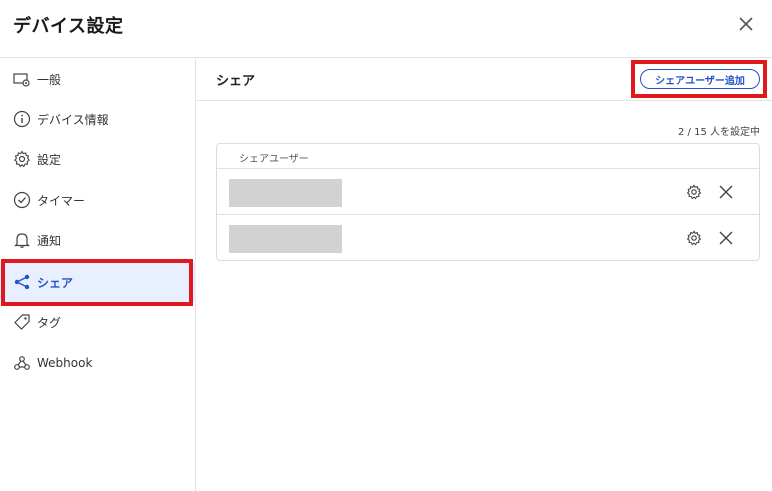 Image resolution: width=772 pixels, height=491 pixels. Describe the element at coordinates (55, 282) in the screenshot. I see `sidebar-item-label: シェア` at that location.